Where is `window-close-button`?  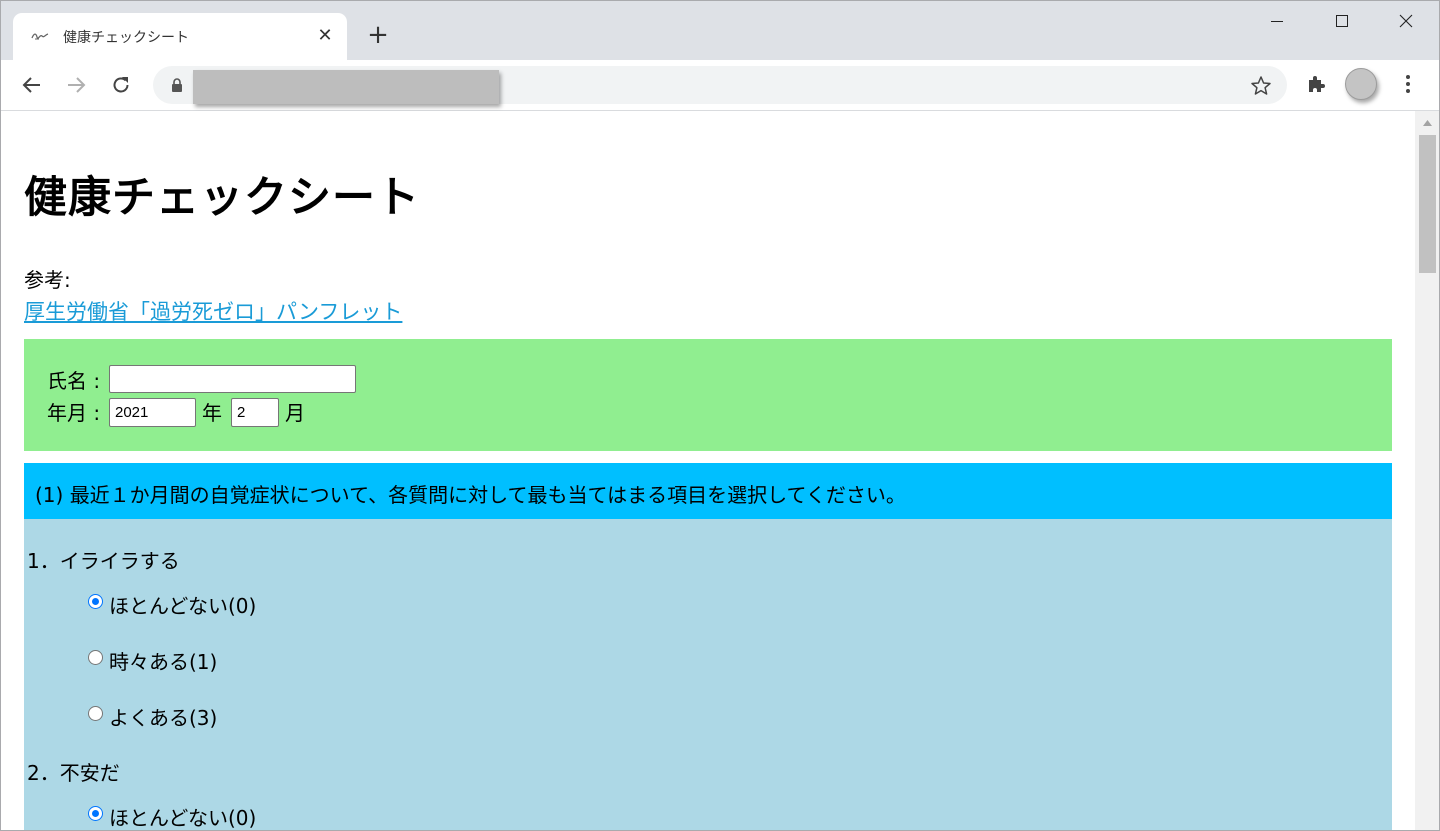 window-close-button is located at coordinates (1406, 21).